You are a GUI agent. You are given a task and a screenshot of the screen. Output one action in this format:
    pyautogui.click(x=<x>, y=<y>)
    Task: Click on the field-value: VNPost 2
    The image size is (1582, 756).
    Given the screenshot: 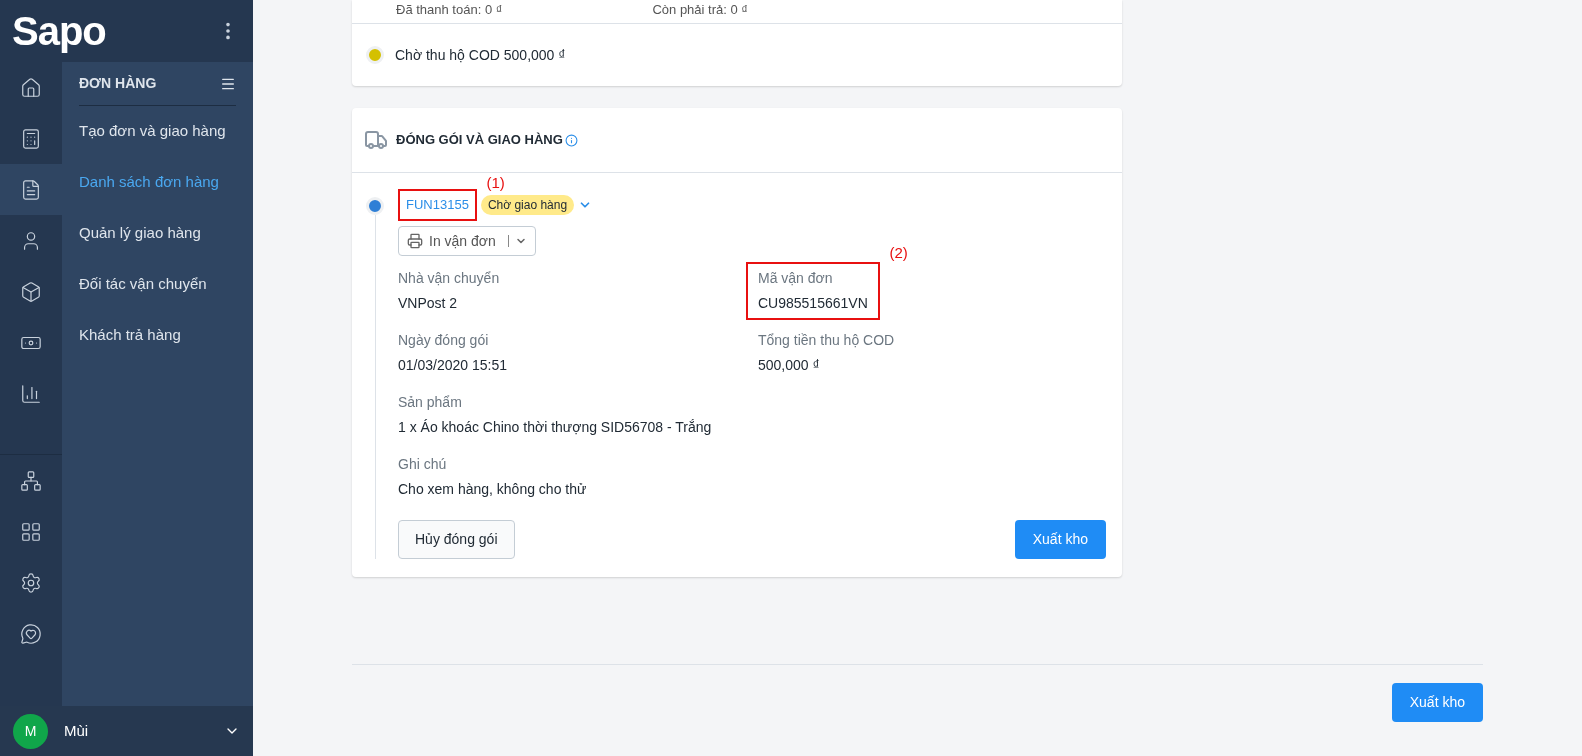 What is the action you would take?
    pyautogui.click(x=428, y=303)
    